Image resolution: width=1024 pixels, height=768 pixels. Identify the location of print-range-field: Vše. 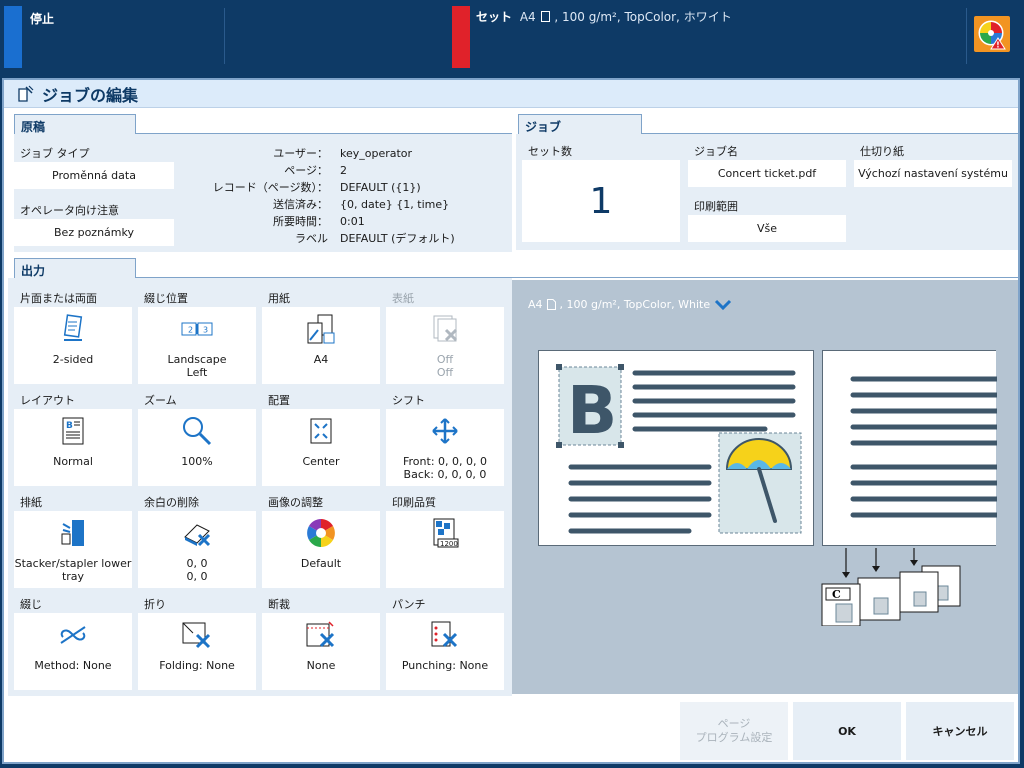
(767, 228).